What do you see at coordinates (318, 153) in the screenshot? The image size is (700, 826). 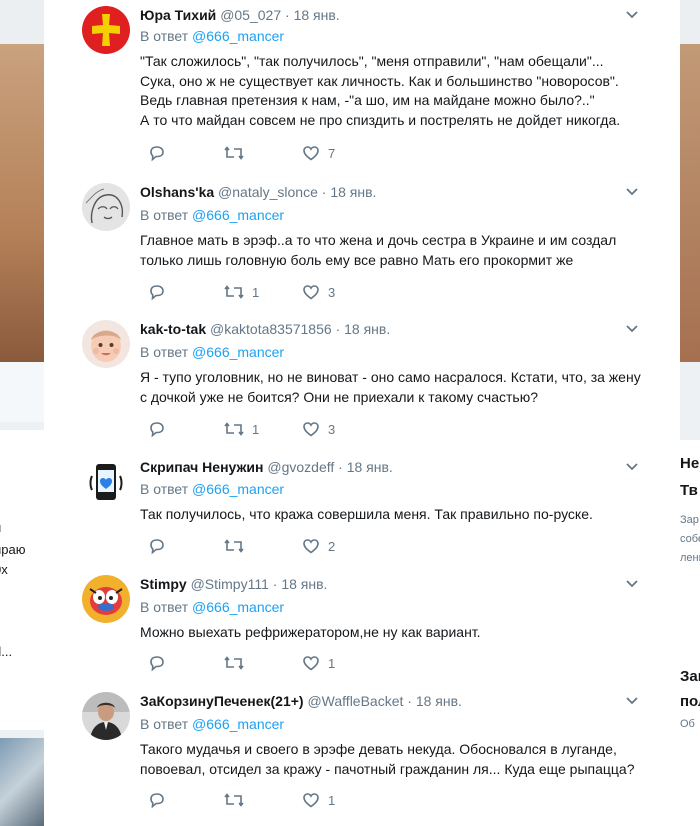 I see `like-button: 7` at bounding box center [318, 153].